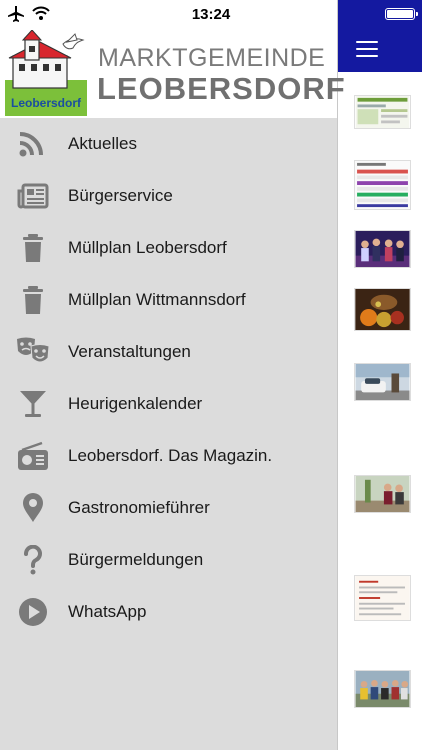  What do you see at coordinates (33, 350) in the screenshot?
I see `theater-masks-icon` at bounding box center [33, 350].